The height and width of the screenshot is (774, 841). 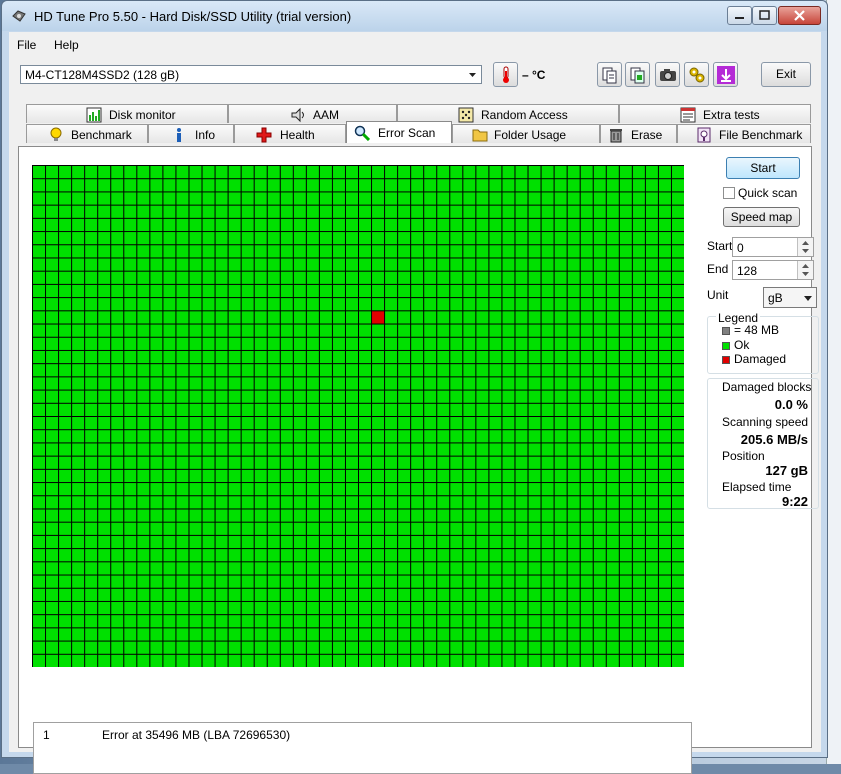 I want to click on tab-error-scan: Error Scan, so click(x=399, y=132).